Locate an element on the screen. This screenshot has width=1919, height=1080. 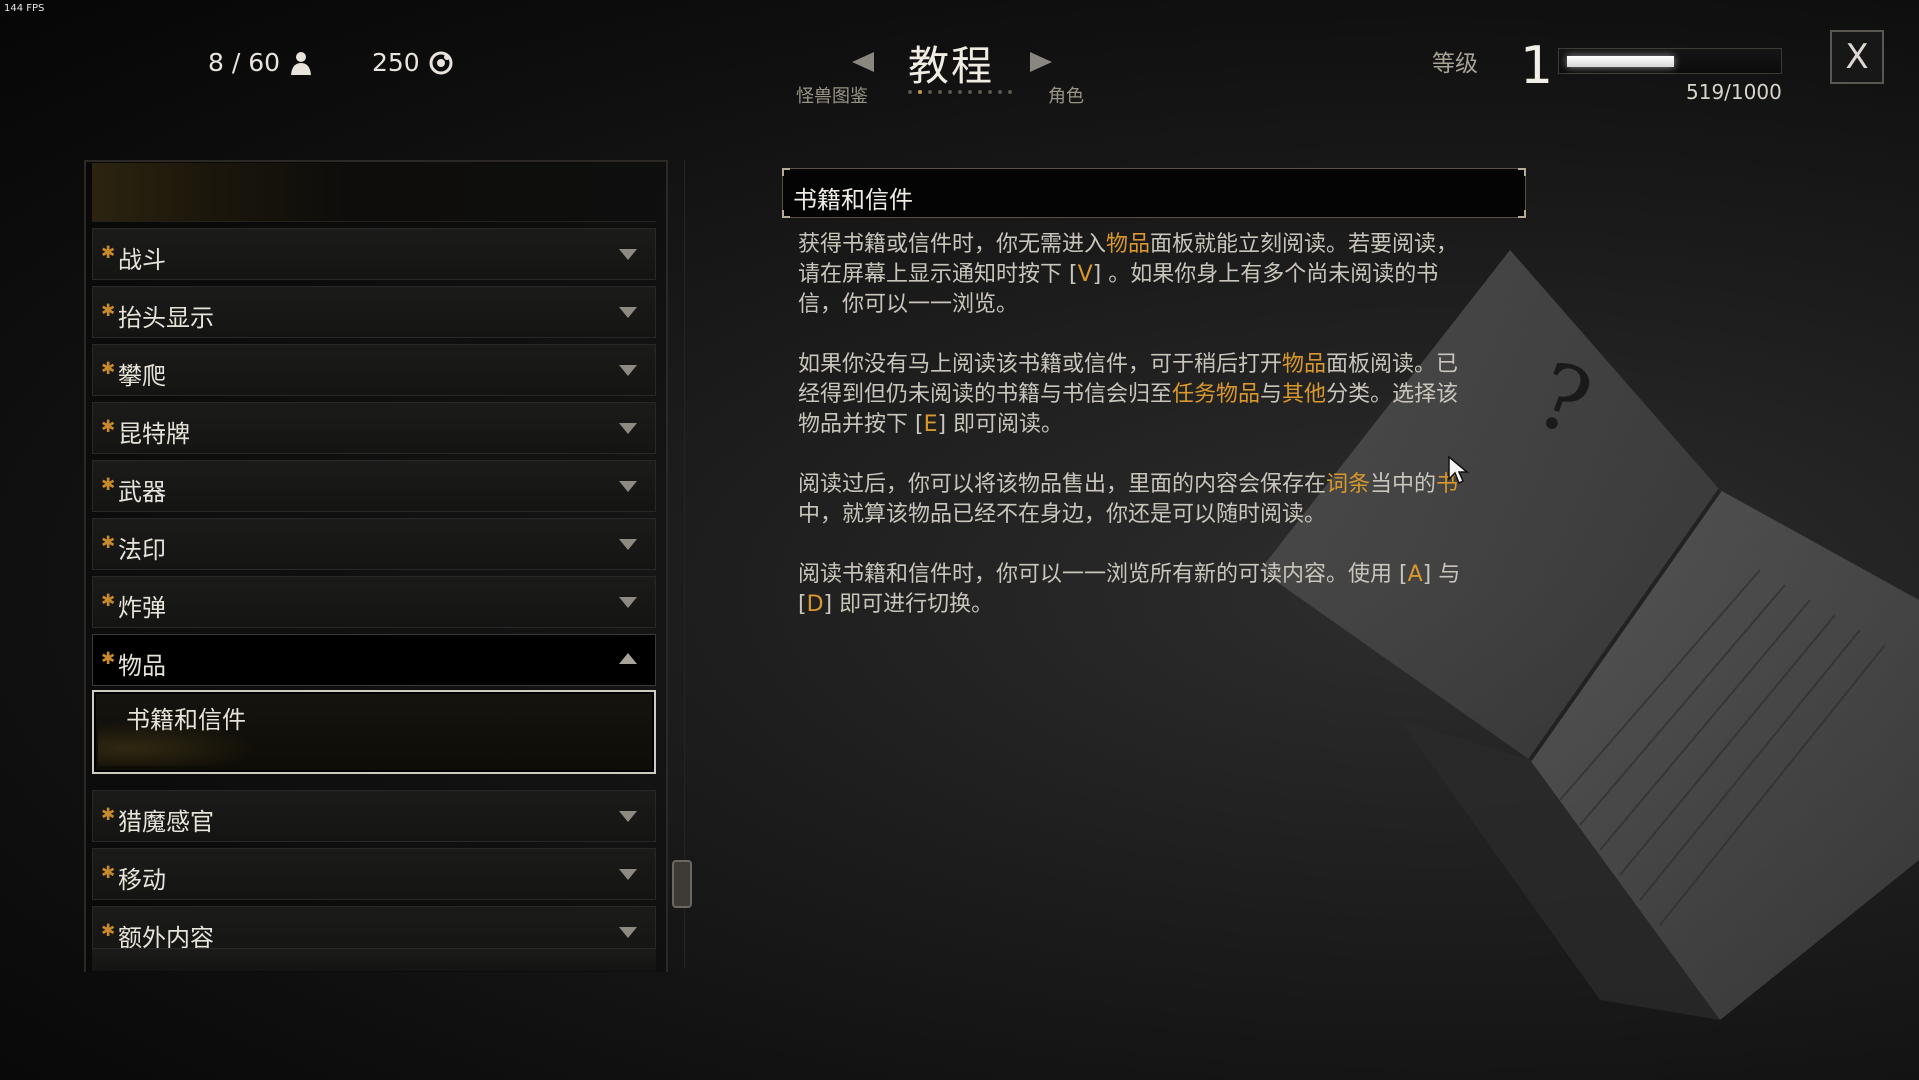
category-label: 炸弹 is located at coordinates (142, 608).